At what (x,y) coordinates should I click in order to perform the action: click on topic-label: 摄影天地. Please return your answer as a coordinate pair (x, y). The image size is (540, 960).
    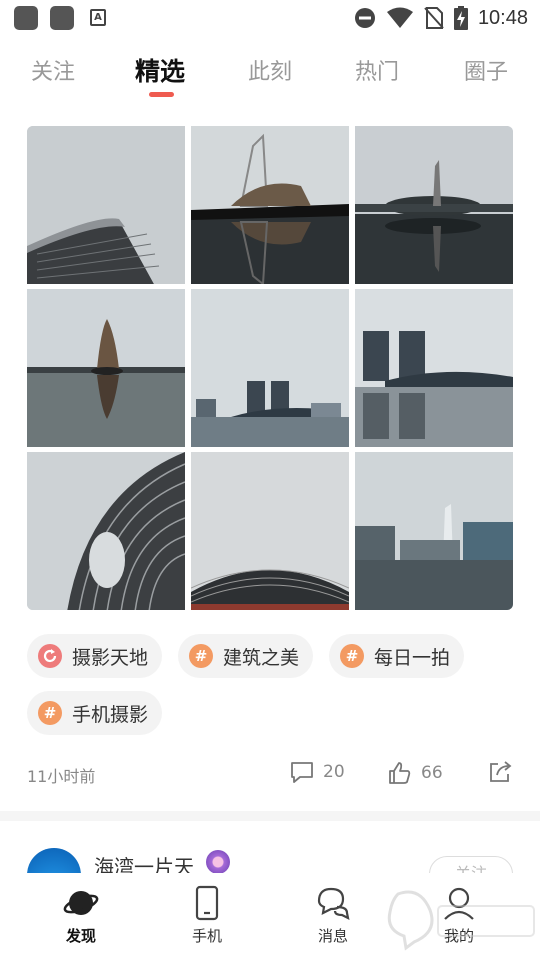
    Looking at the image, I should click on (110, 657).